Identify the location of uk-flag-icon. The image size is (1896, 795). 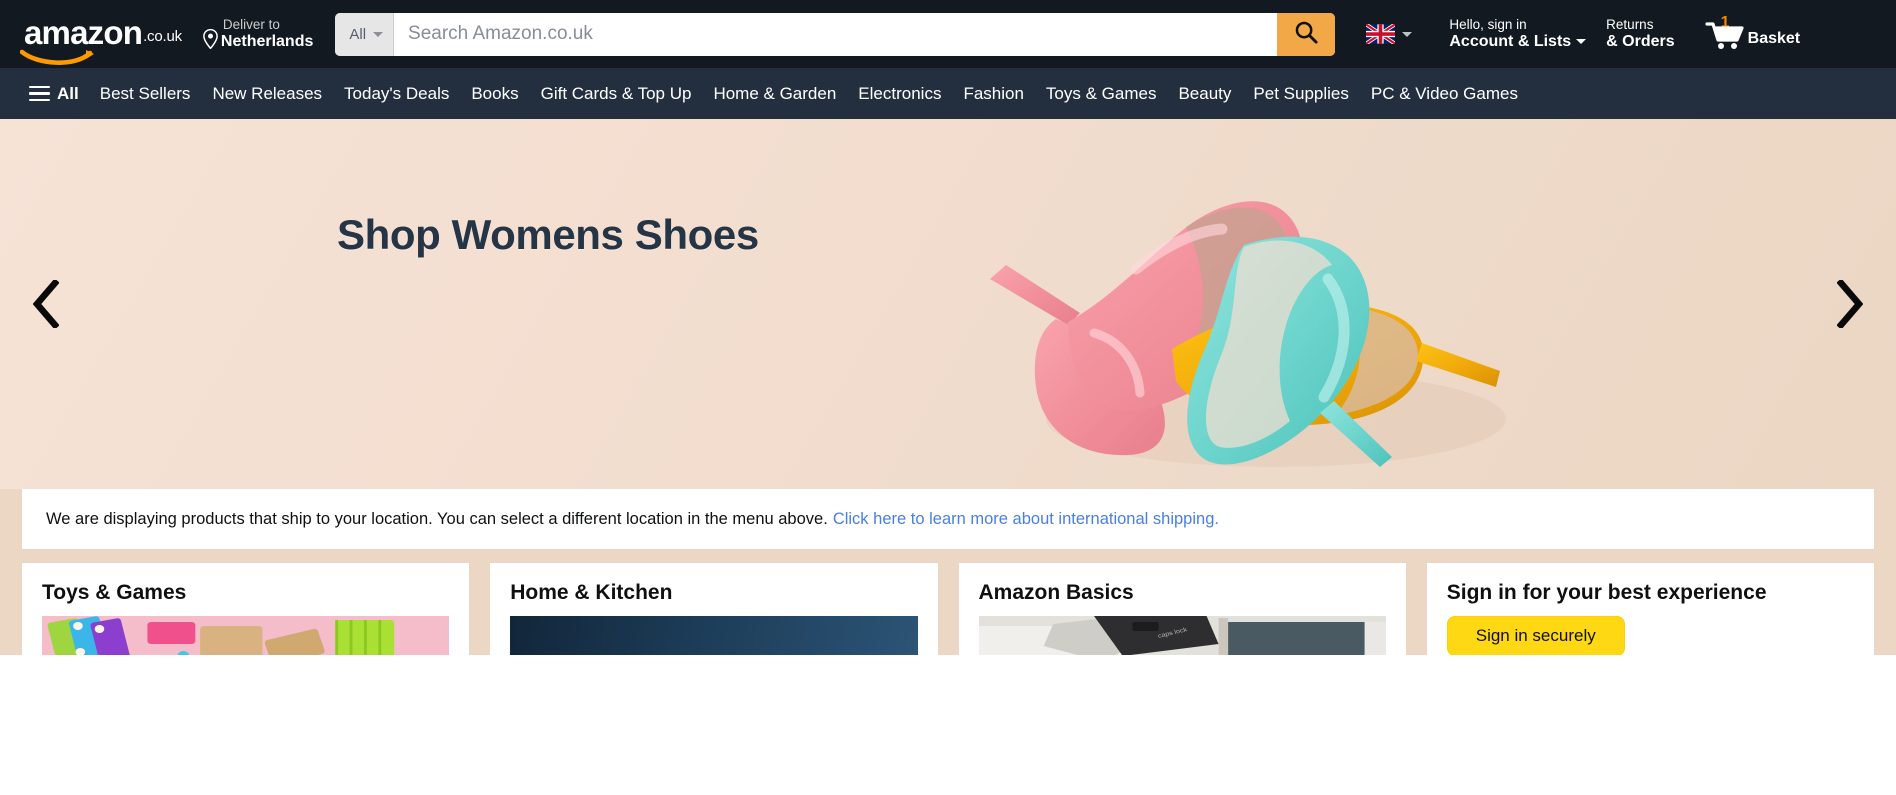
(1381, 34).